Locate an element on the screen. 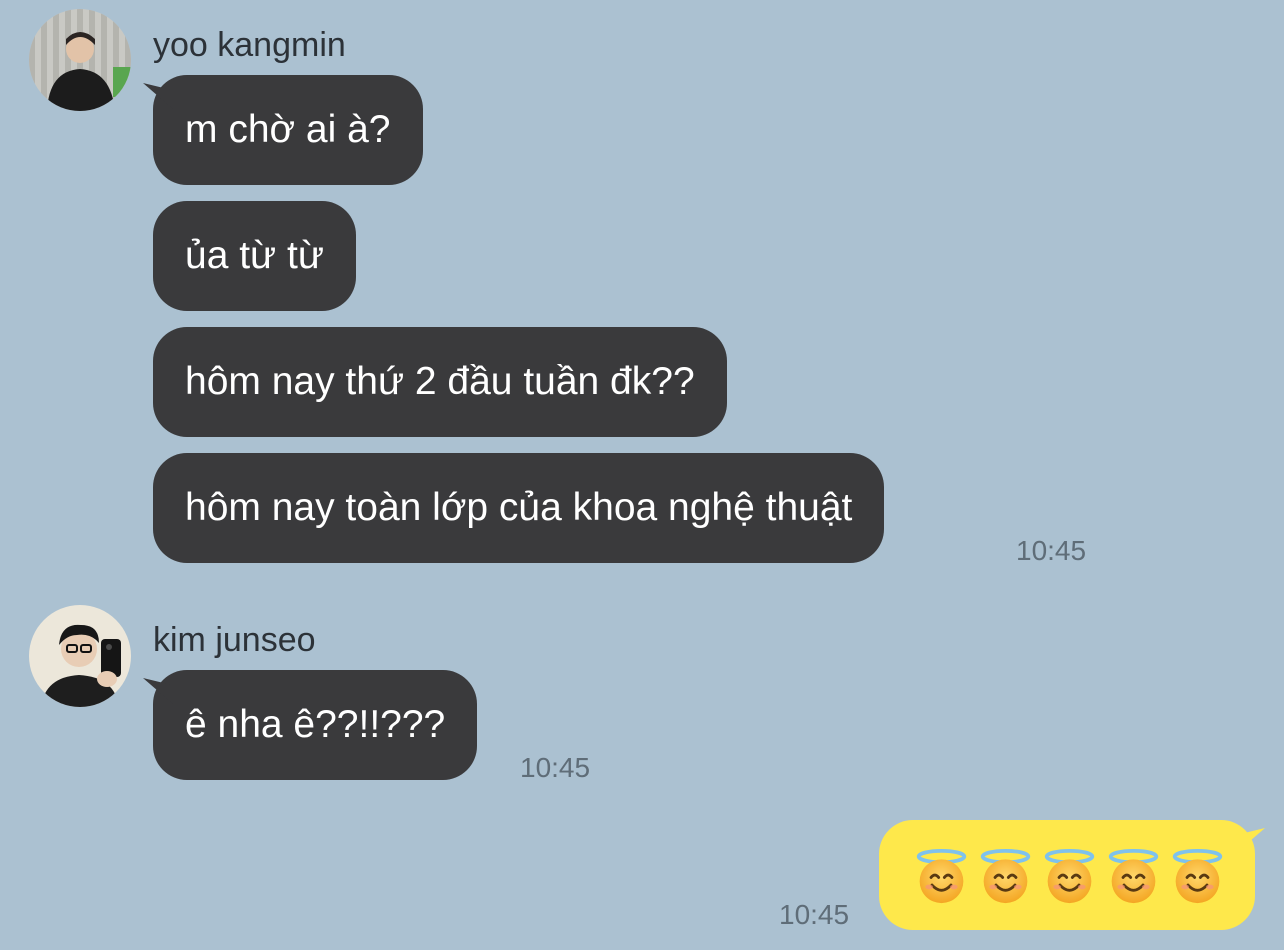  my-message-bubble: 😇😇😇😇😇 is located at coordinates (1067, 875).